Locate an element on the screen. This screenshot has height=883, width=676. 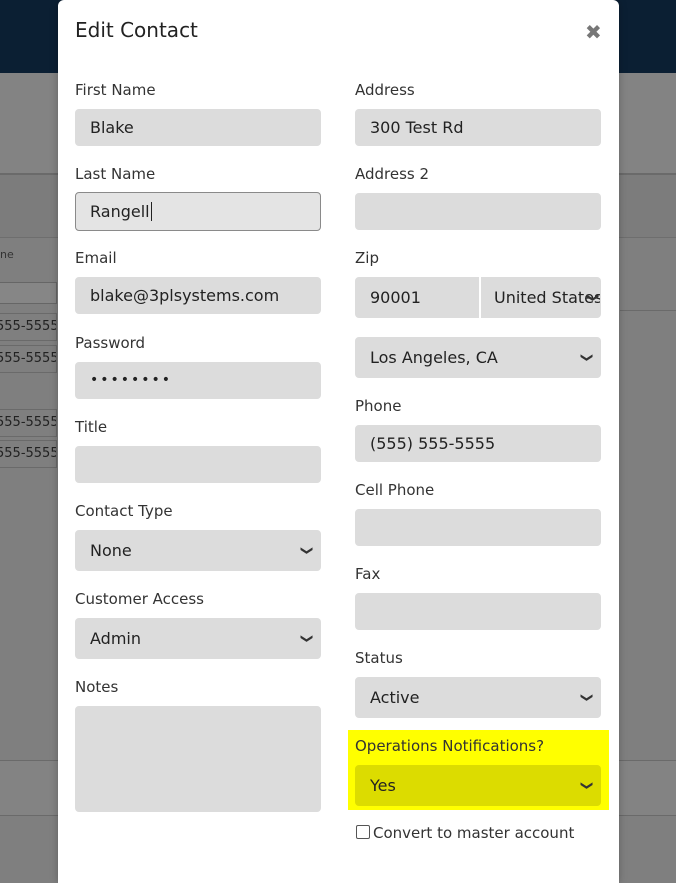
customer-access-select: Admin ❯ is located at coordinates (198, 638).